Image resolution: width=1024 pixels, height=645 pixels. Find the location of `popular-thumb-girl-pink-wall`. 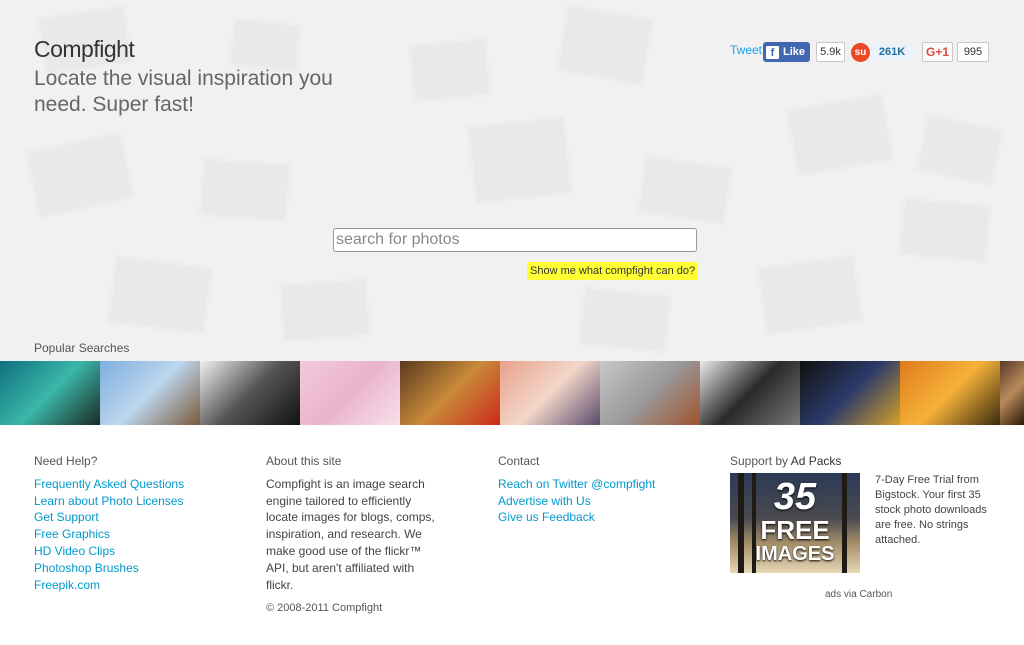

popular-thumb-girl-pink-wall is located at coordinates (350, 393).